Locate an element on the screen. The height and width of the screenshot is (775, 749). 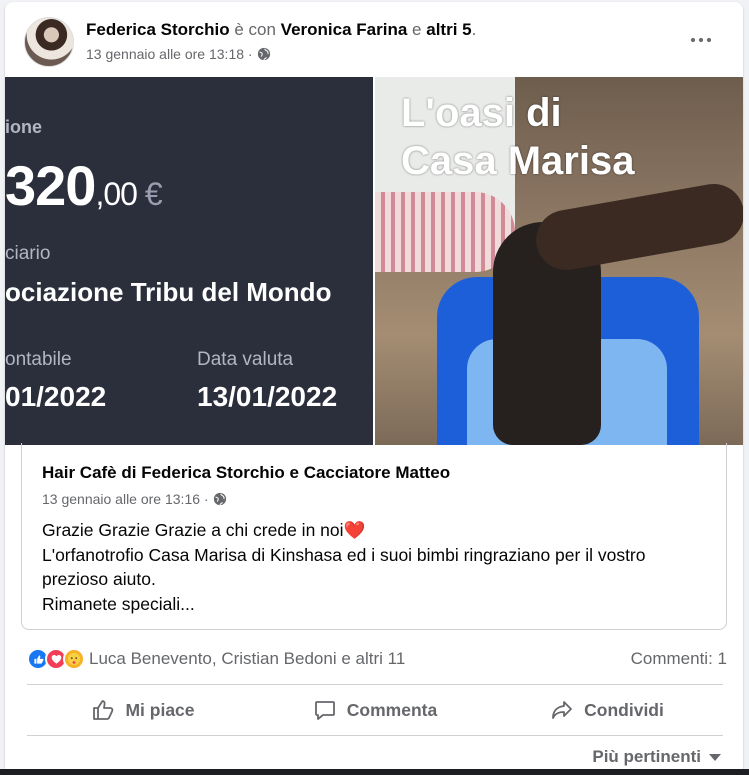
like-button: Mi piace is located at coordinates (143, 710).